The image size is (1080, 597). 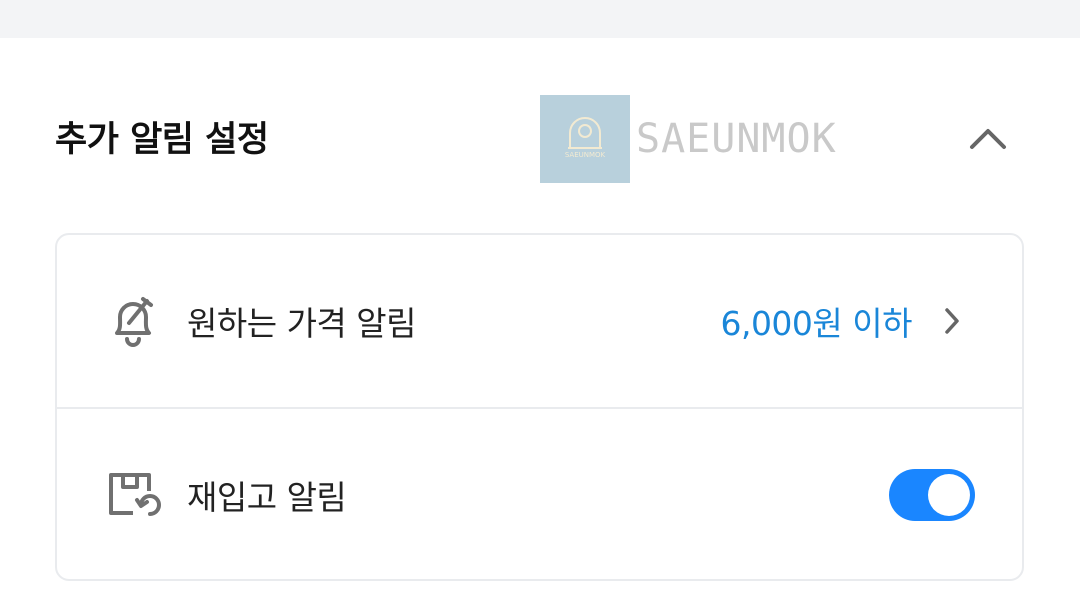 I want to click on watermark-text: SAEUNMOK, so click(x=736, y=139).